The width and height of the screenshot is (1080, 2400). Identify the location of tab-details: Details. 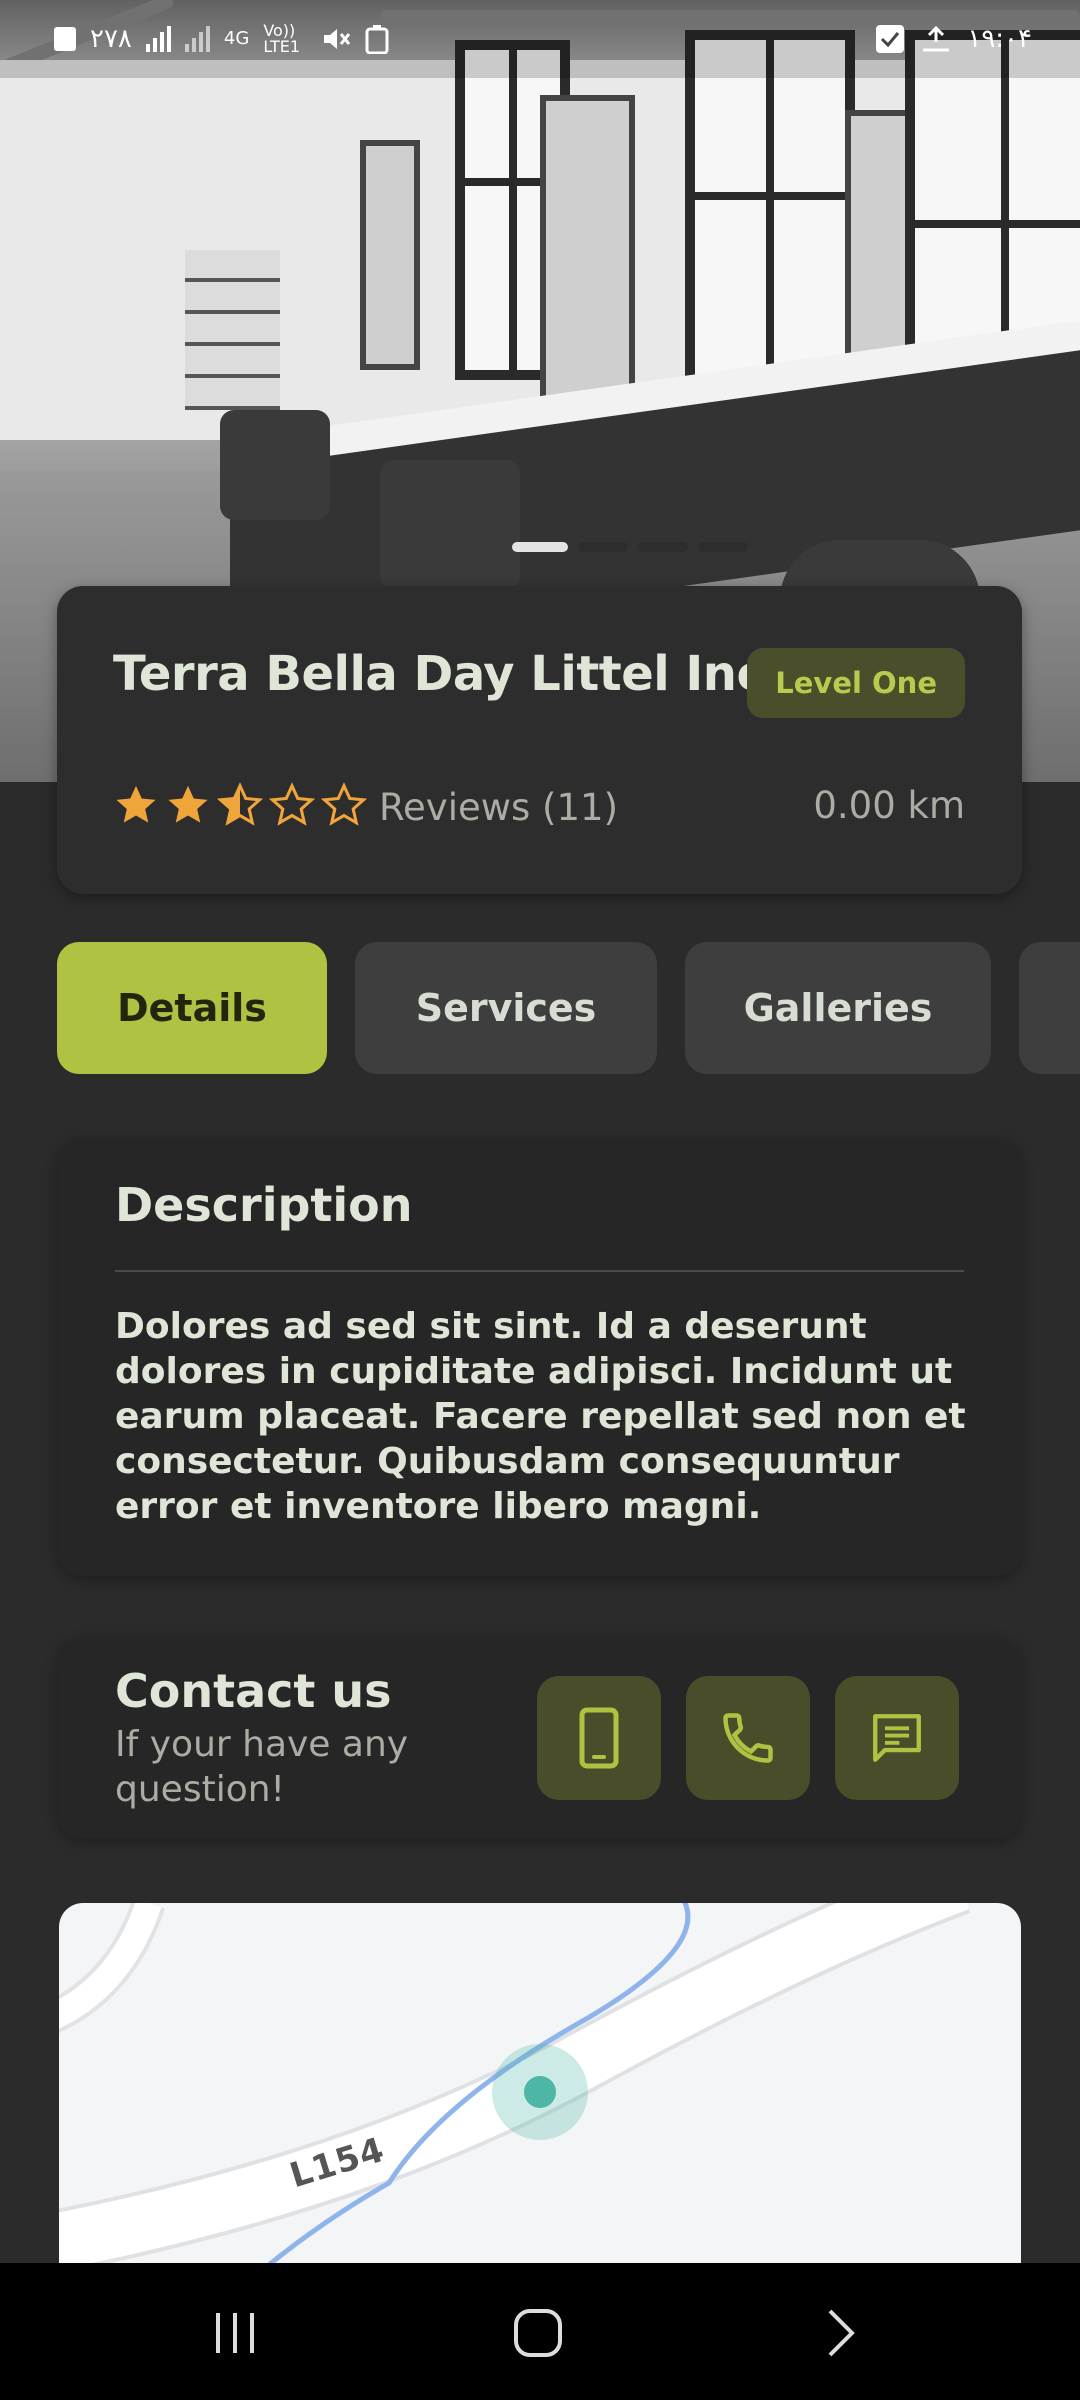
(192, 1008).